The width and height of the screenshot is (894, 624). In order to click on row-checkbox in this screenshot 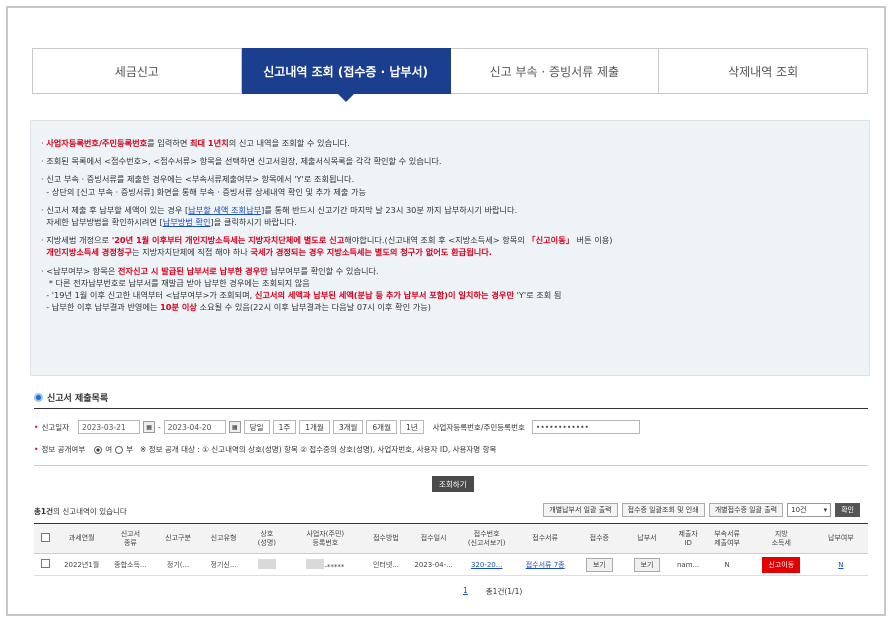, I will do `click(46, 563)`.